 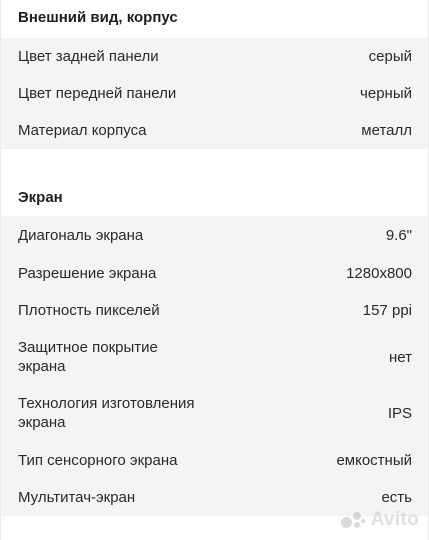 I want to click on section-title-screen: Экран, so click(x=214, y=197).